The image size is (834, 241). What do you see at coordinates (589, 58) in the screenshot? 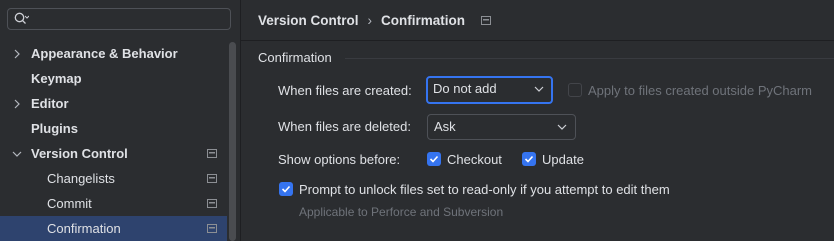
I see `section-divider` at bounding box center [589, 58].